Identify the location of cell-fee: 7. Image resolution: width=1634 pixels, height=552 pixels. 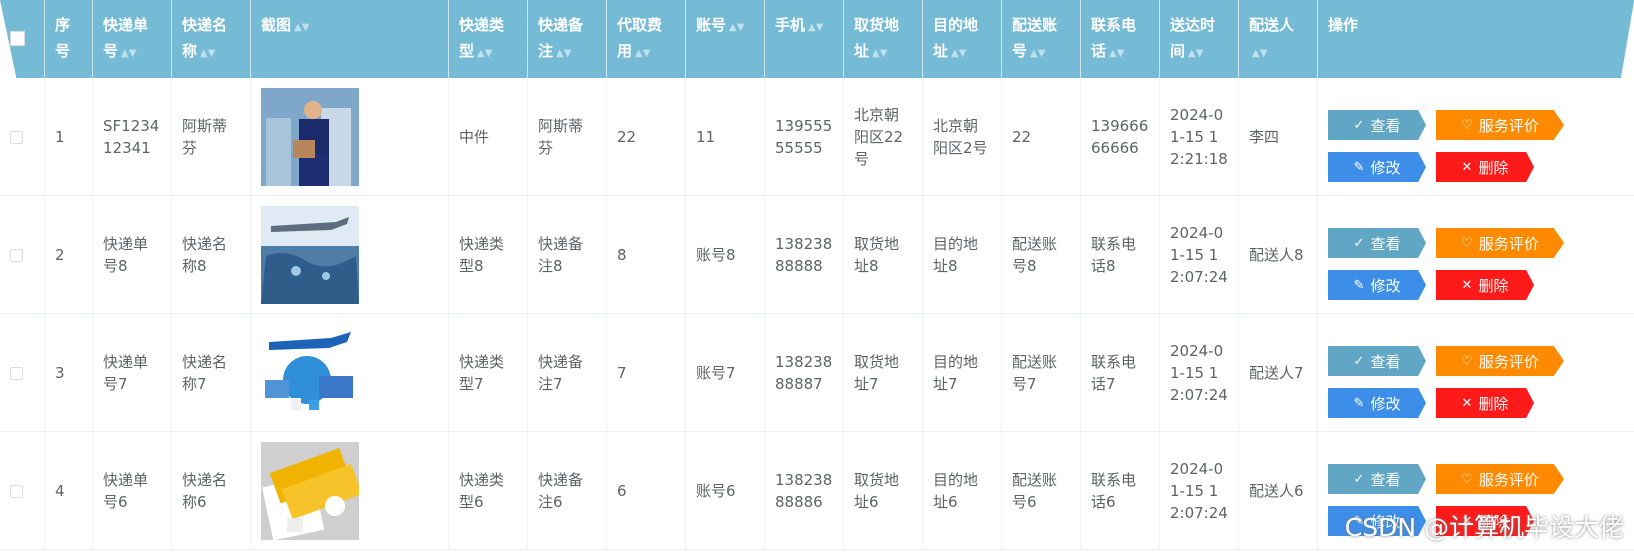
(646, 373).